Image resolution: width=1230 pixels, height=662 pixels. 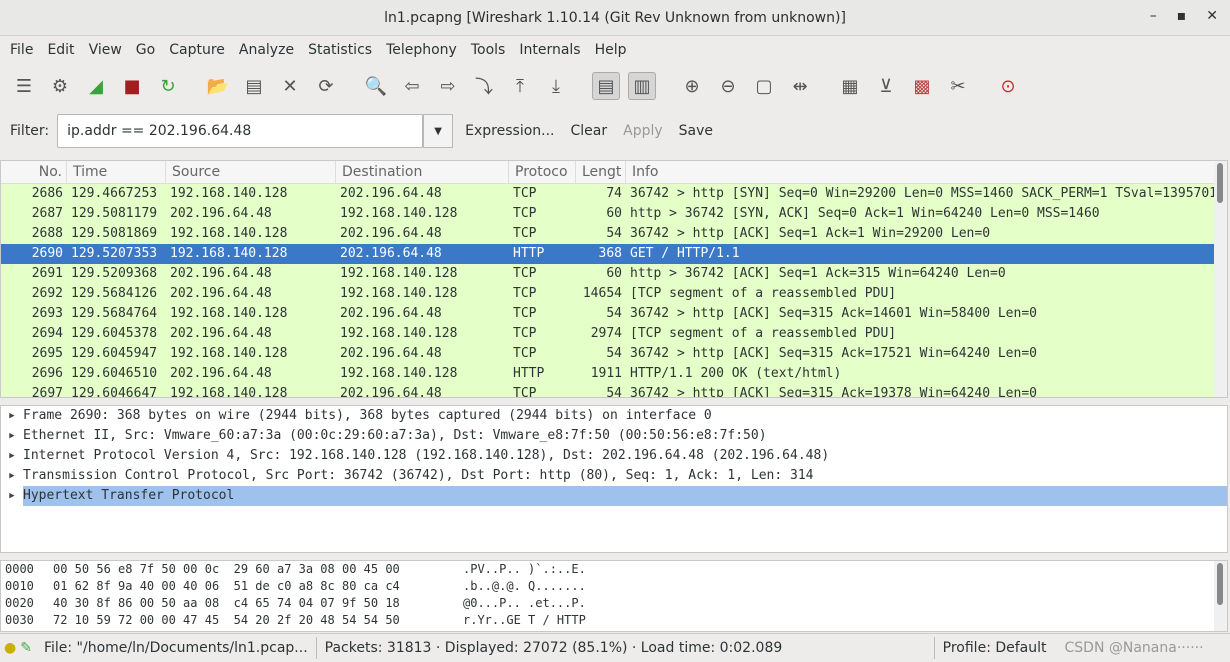 I want to click on cell-protocol: HTTP, so click(x=529, y=253).